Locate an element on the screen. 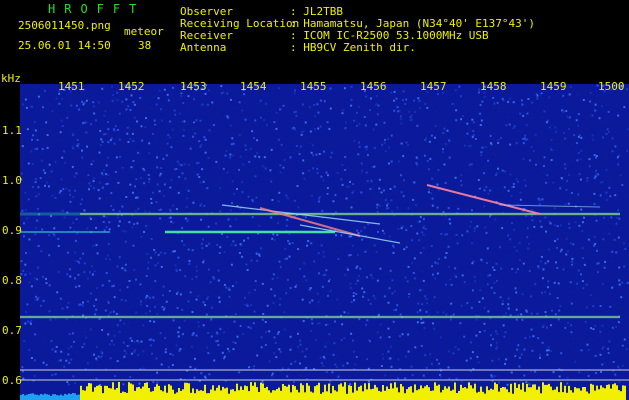  y-tick-label: 0.9 is located at coordinates (12, 230).